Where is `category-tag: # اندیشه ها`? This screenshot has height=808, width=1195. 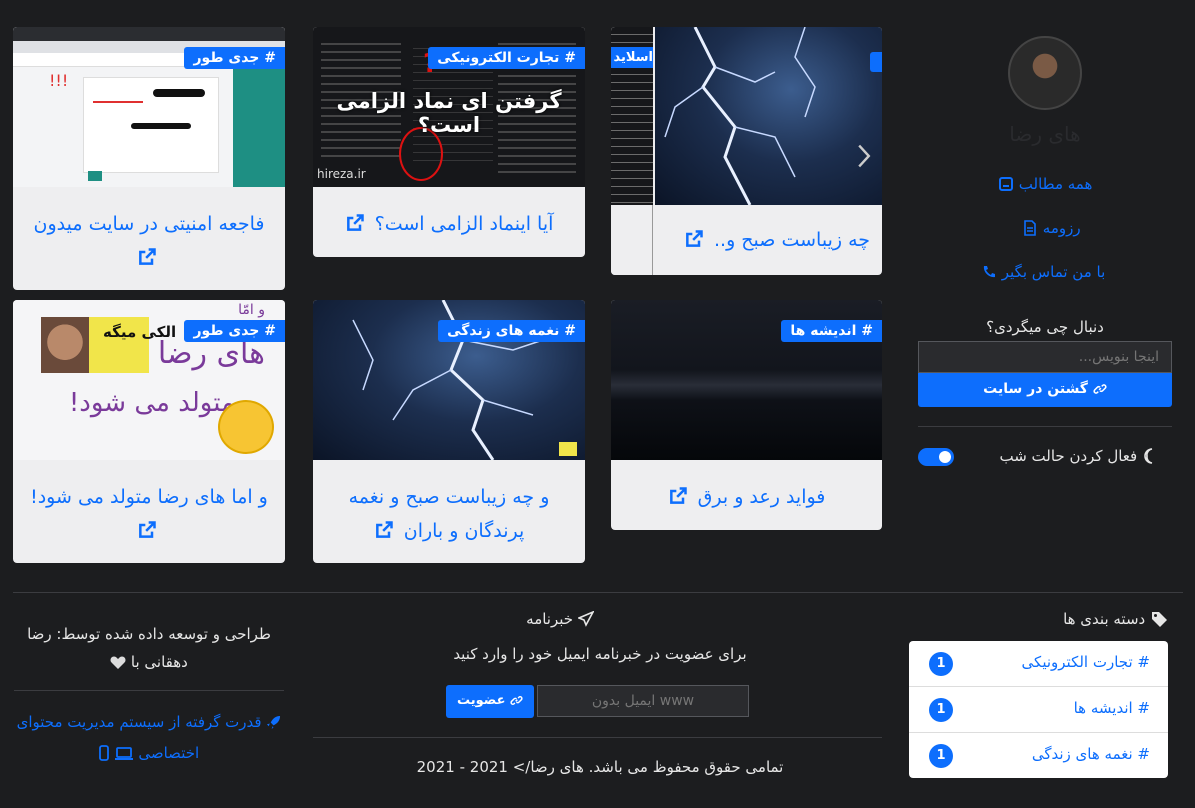 category-tag: # اندیشه ها is located at coordinates (831, 331).